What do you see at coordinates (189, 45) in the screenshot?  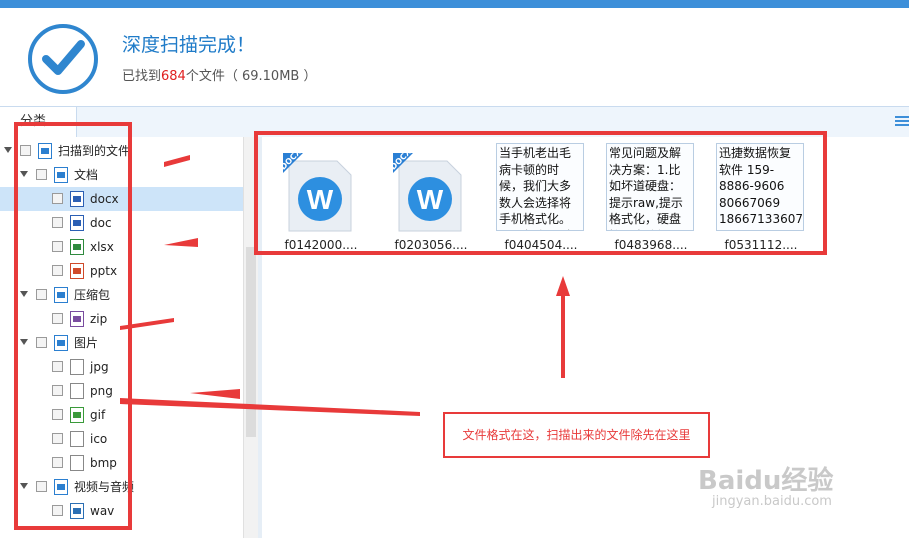 I see `page-title: 深度扫描完成！` at bounding box center [189, 45].